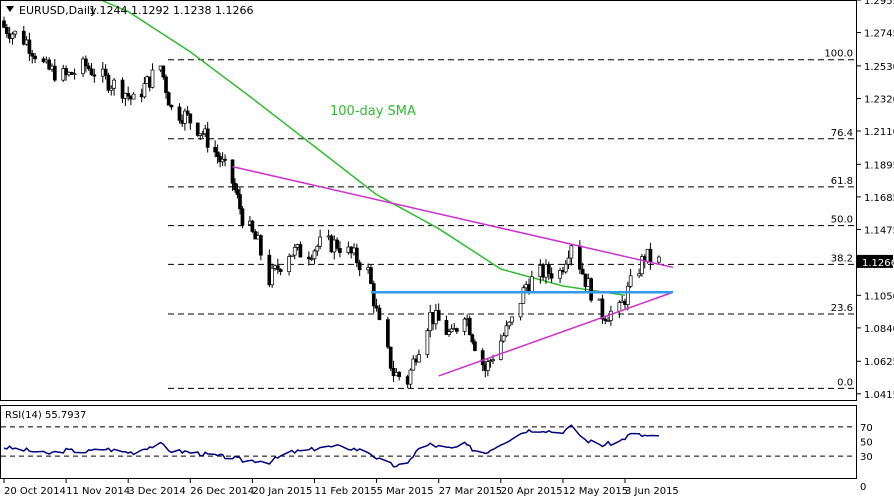 The height and width of the screenshot is (502, 894). Describe the element at coordinates (595, 491) in the screenshot. I see `x-tick-label: 12 May 2015` at that location.